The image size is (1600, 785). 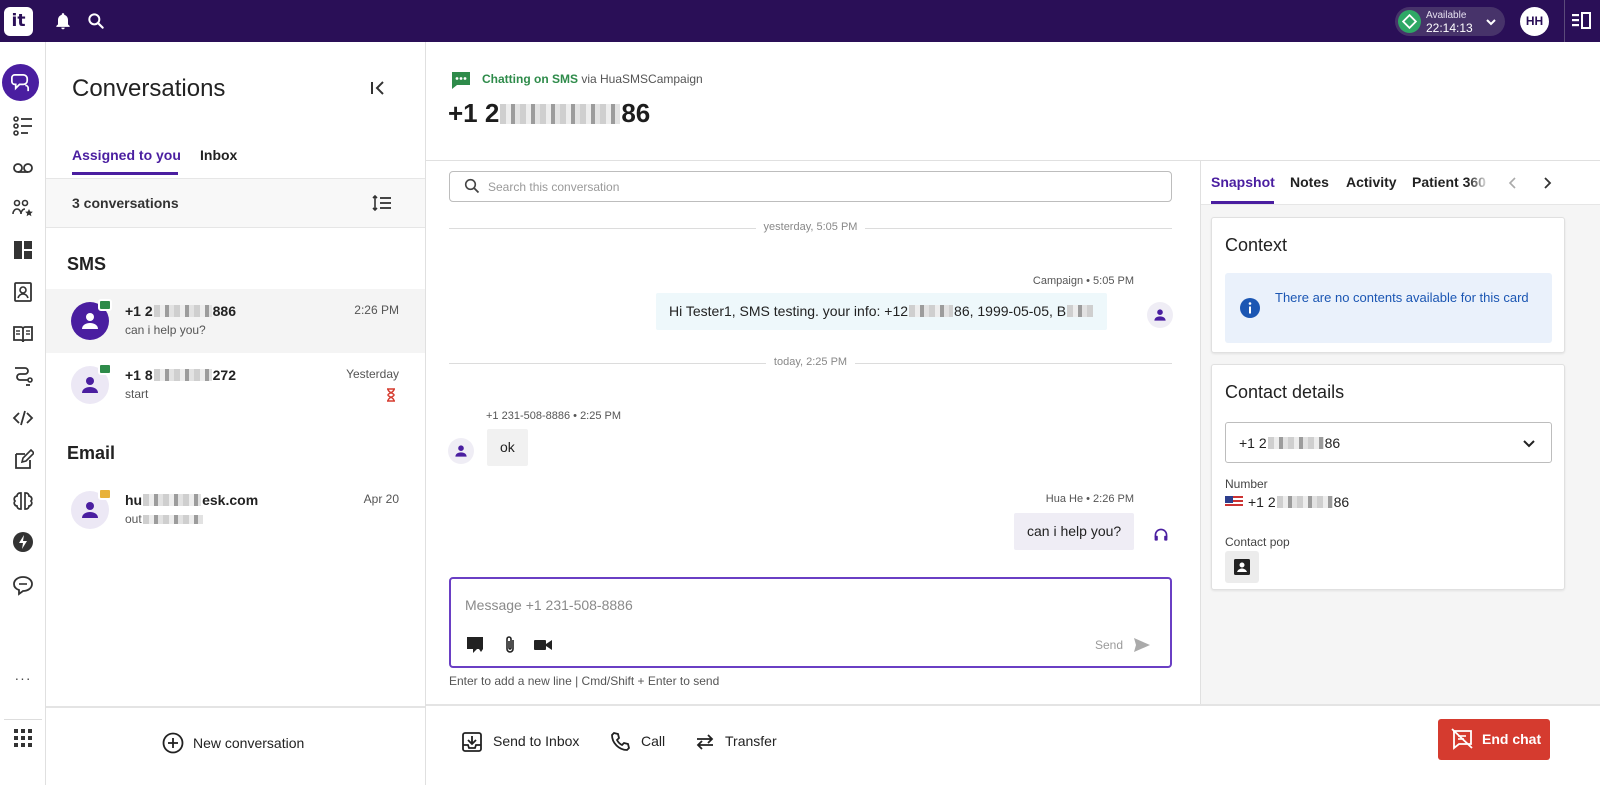 I want to click on collapse-panel-icon, so click(x=378, y=88).